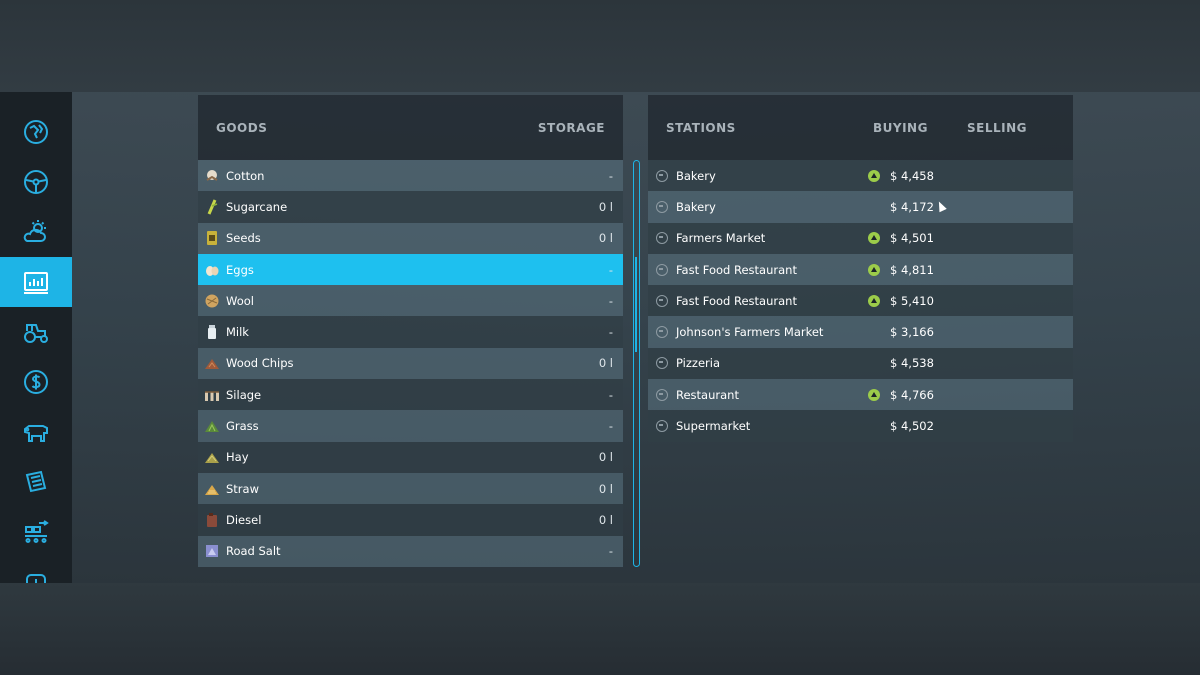 This screenshot has height=675, width=1200. Describe the element at coordinates (212, 207) in the screenshot. I see `sugarcane-icon` at that location.